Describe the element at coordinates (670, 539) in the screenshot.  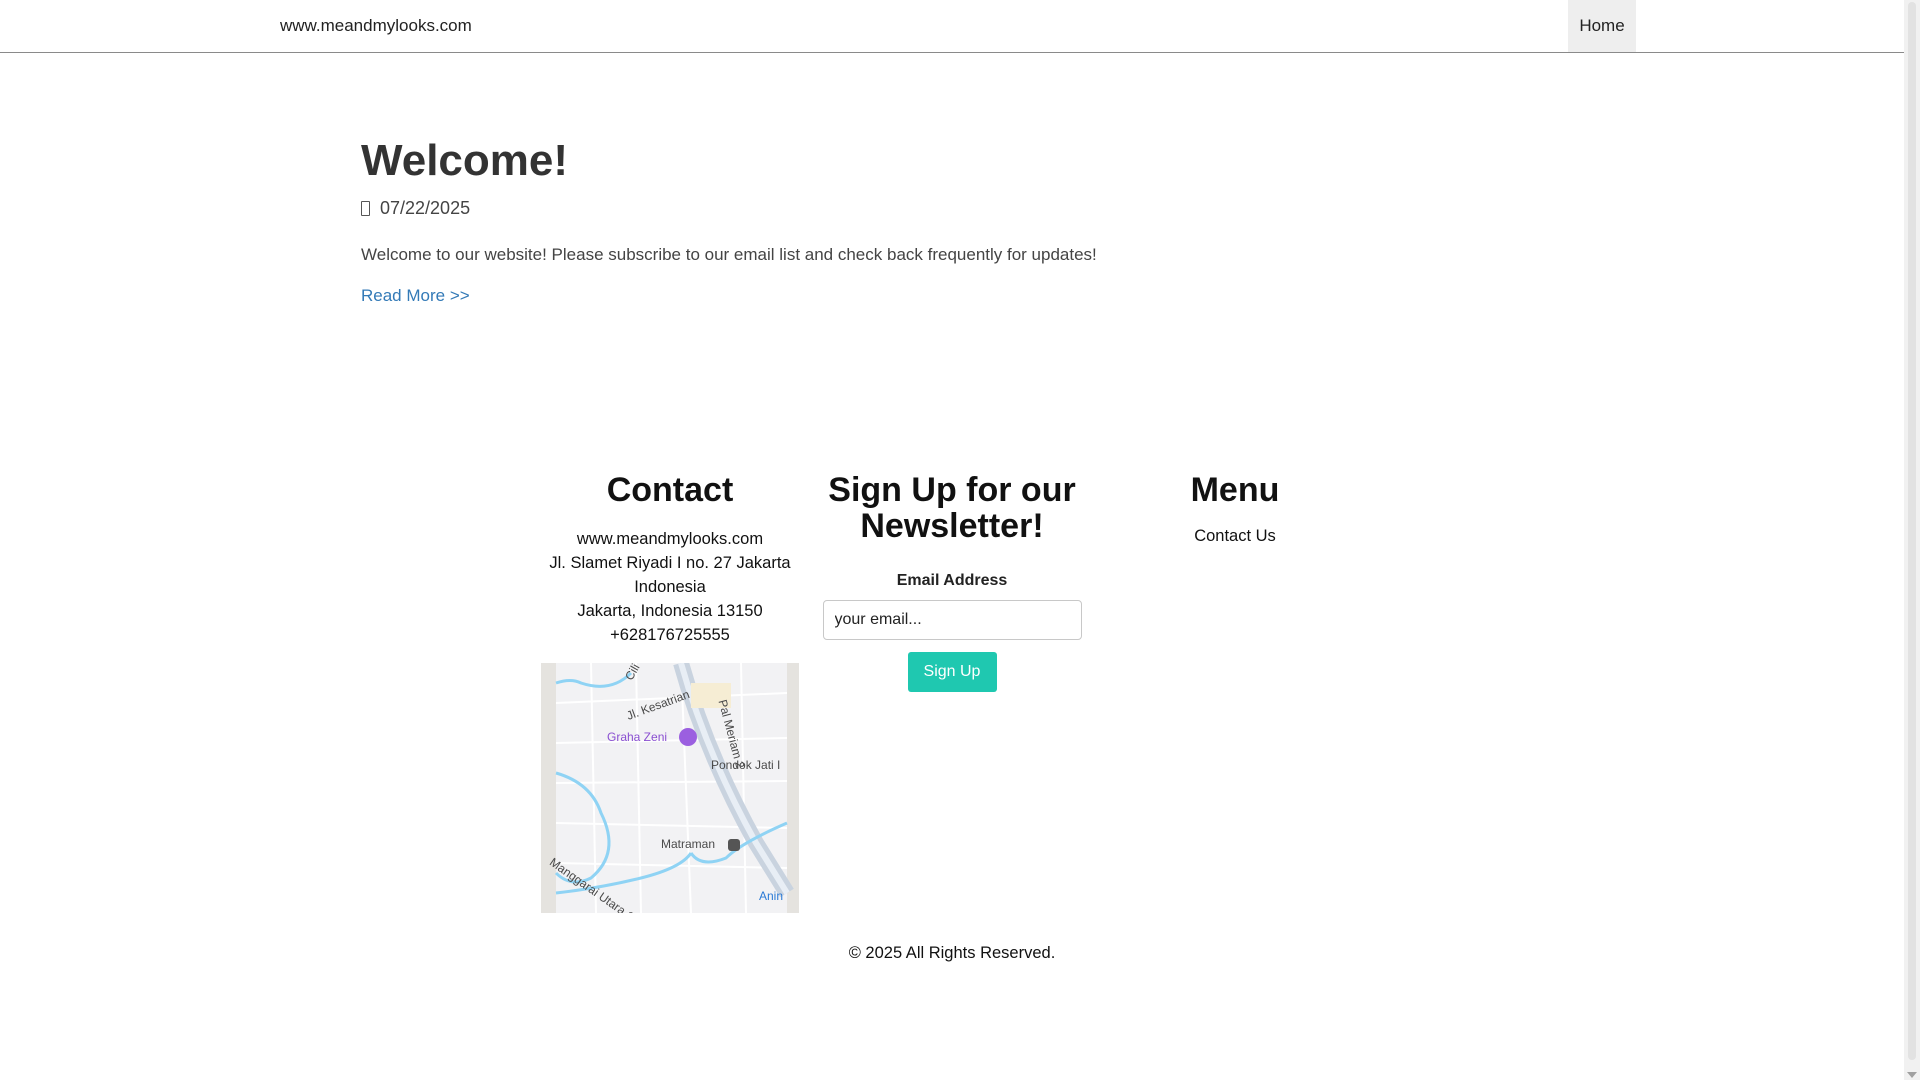
I see `contact-website: www.meandmylooks.com` at that location.